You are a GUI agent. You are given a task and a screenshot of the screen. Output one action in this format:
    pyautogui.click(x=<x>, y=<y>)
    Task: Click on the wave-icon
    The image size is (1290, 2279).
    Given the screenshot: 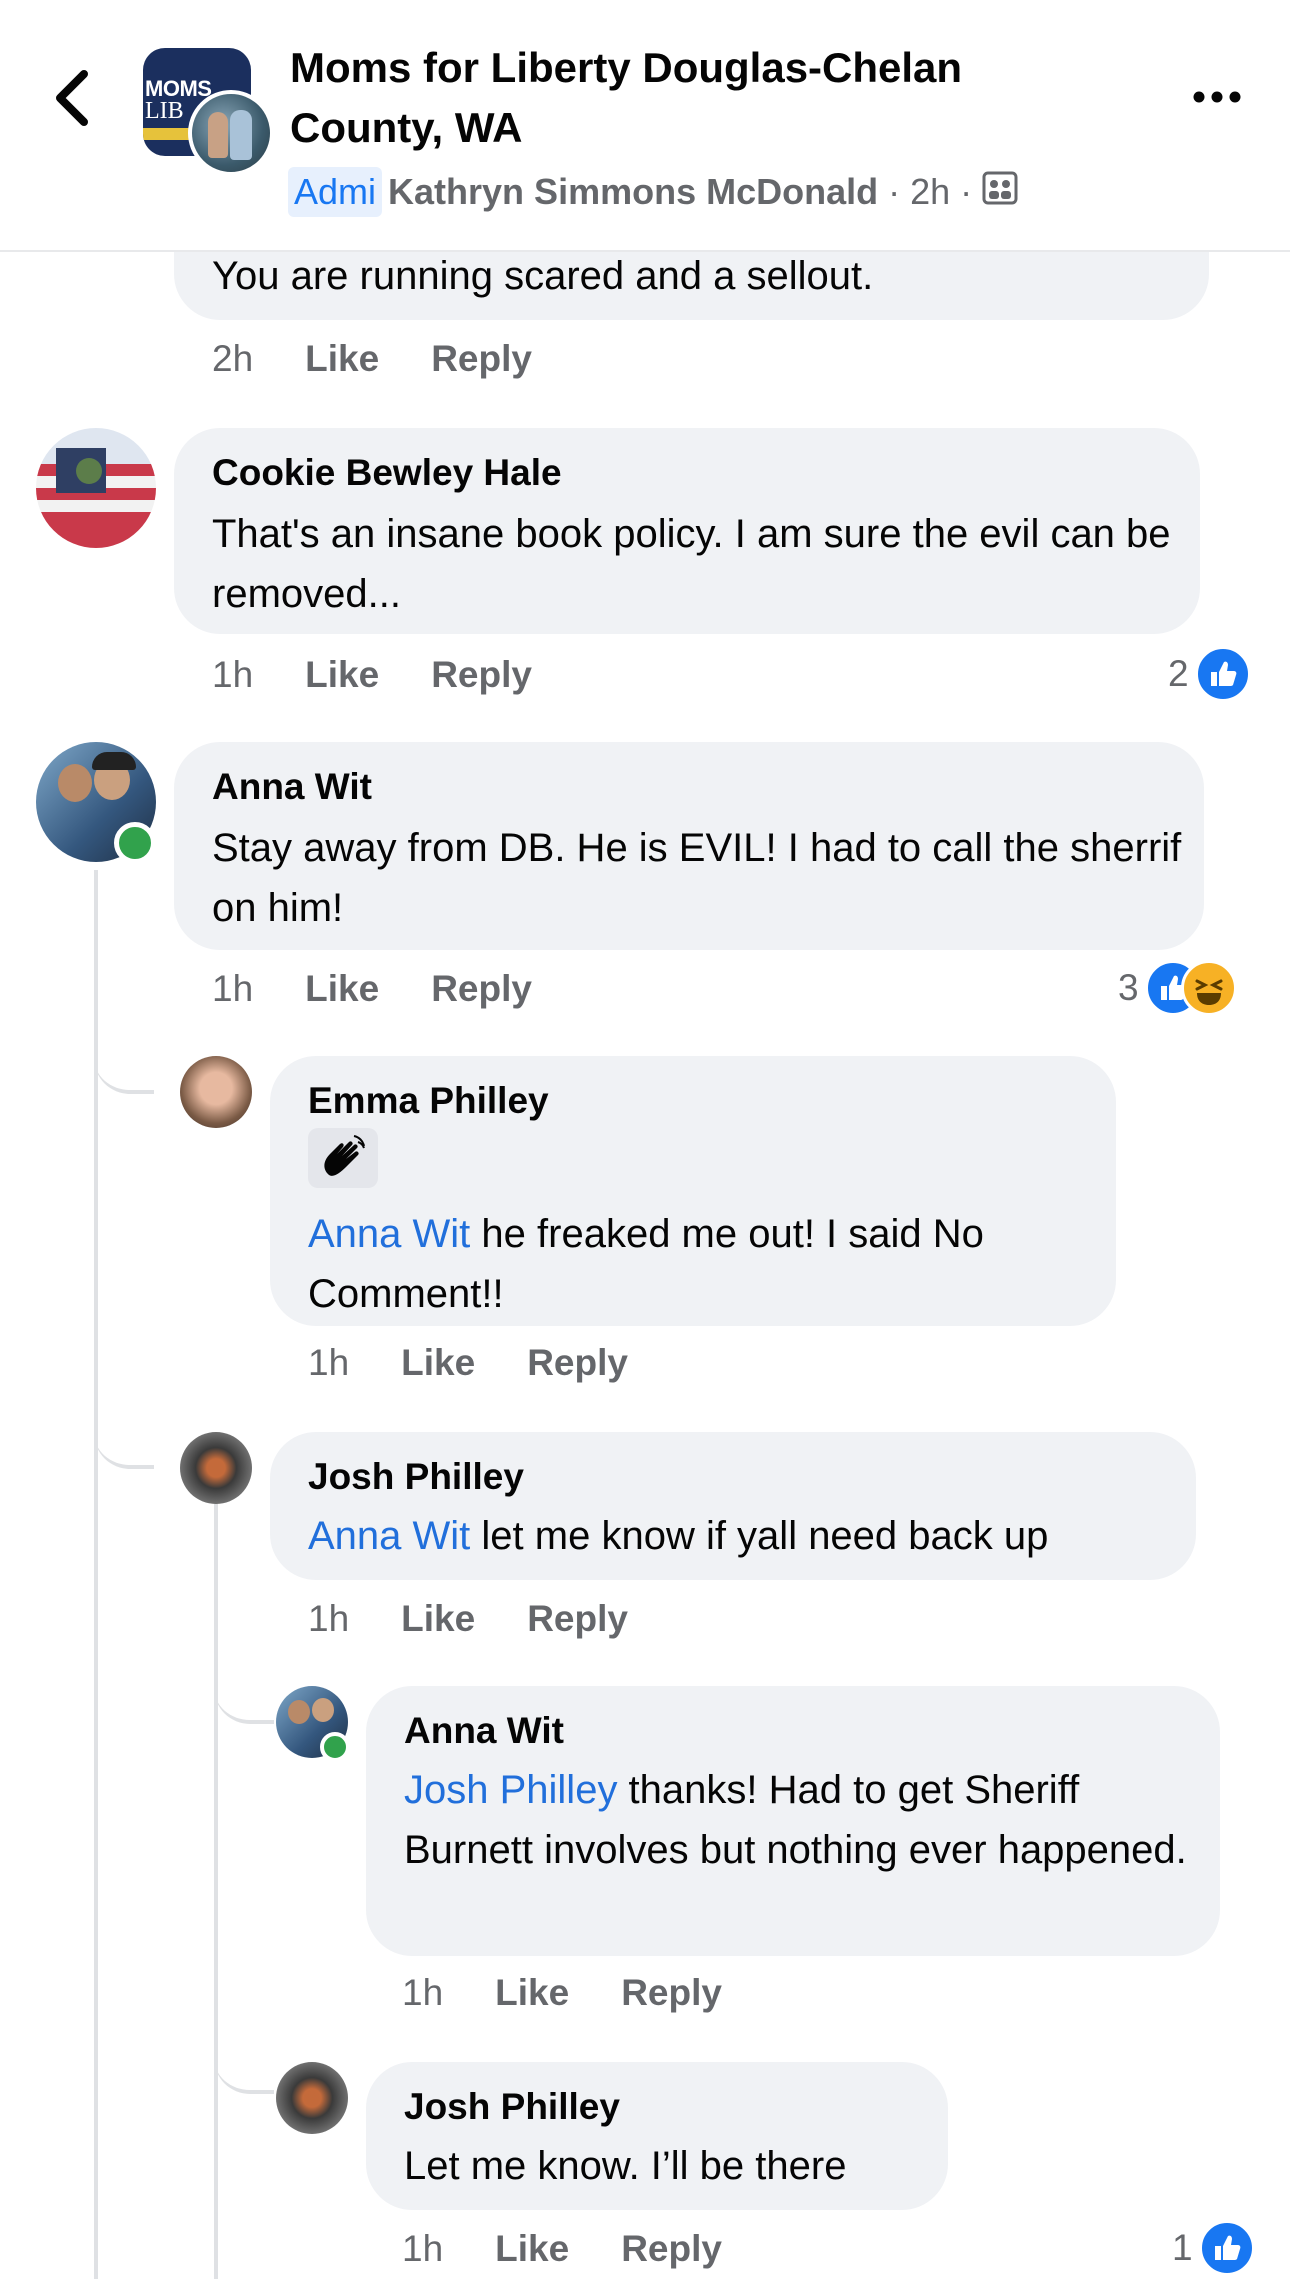 What is the action you would take?
    pyautogui.click(x=343, y=1158)
    